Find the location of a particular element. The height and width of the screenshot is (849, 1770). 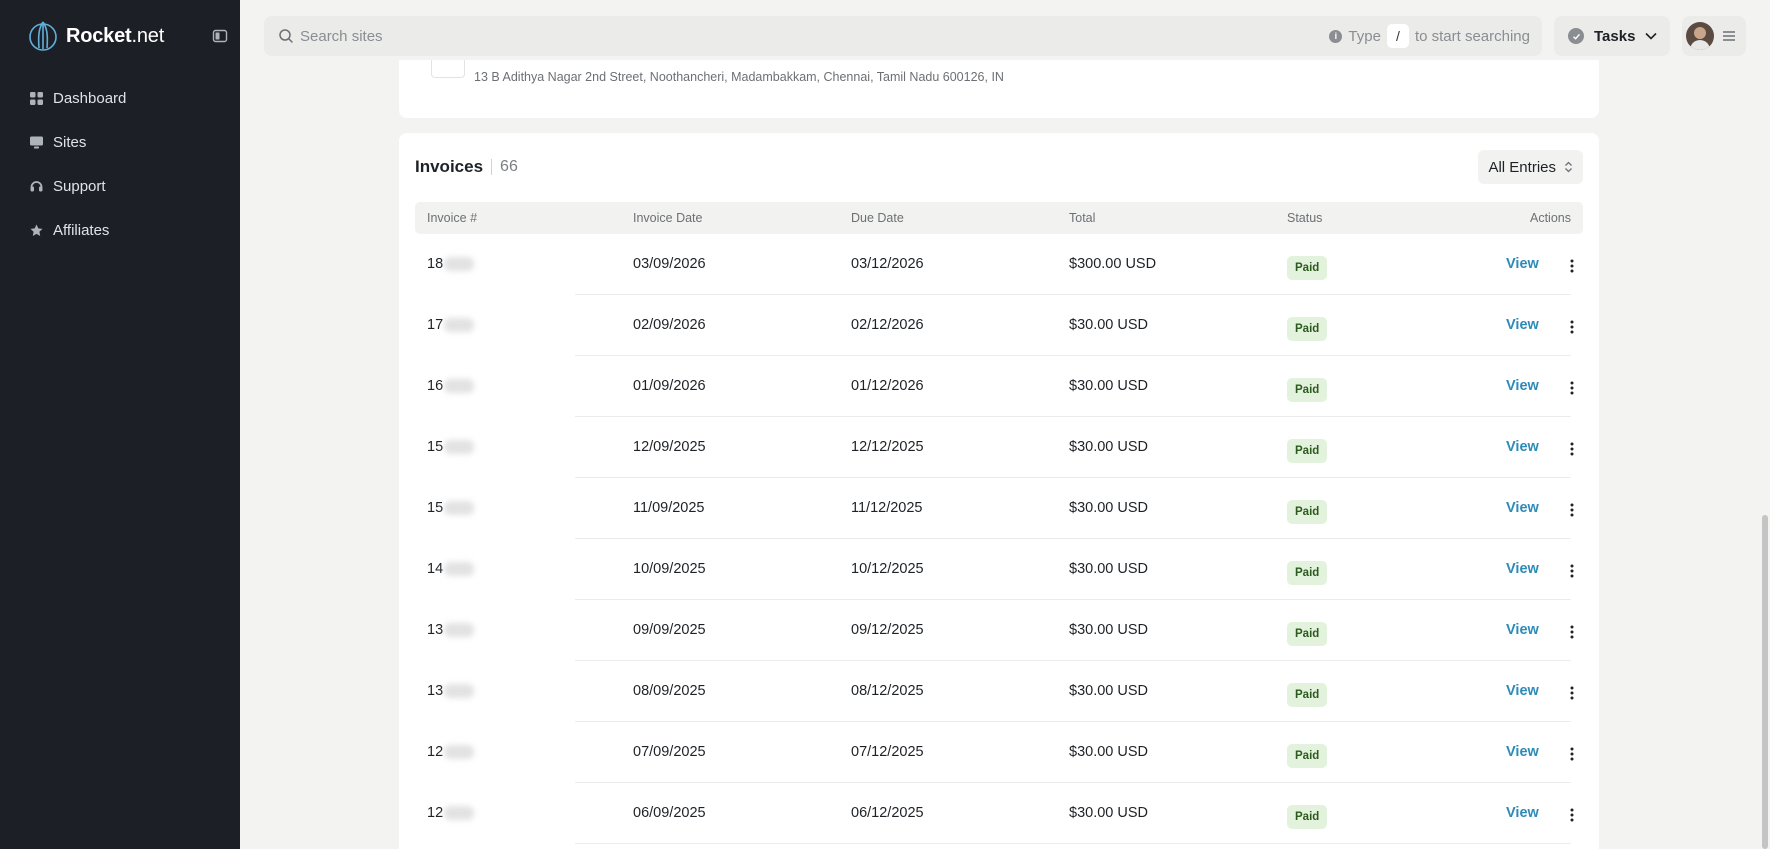

monitor-icon is located at coordinates (36, 142).